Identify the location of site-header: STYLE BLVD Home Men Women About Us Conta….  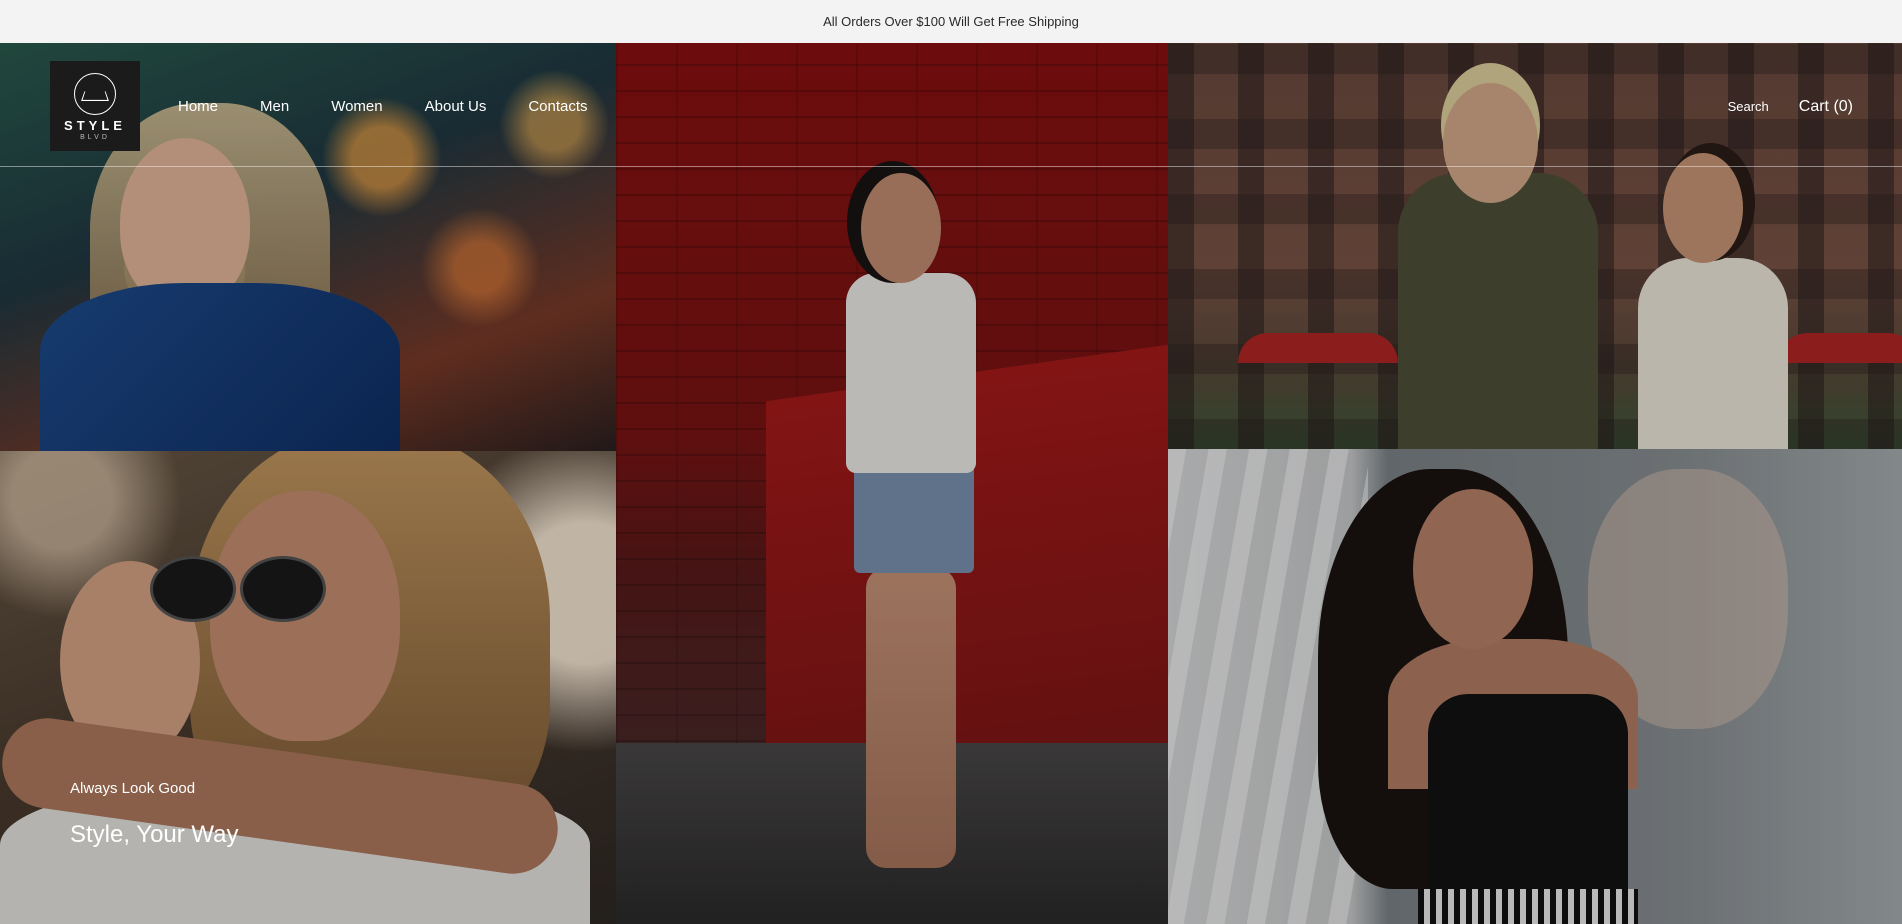
(951, 105).